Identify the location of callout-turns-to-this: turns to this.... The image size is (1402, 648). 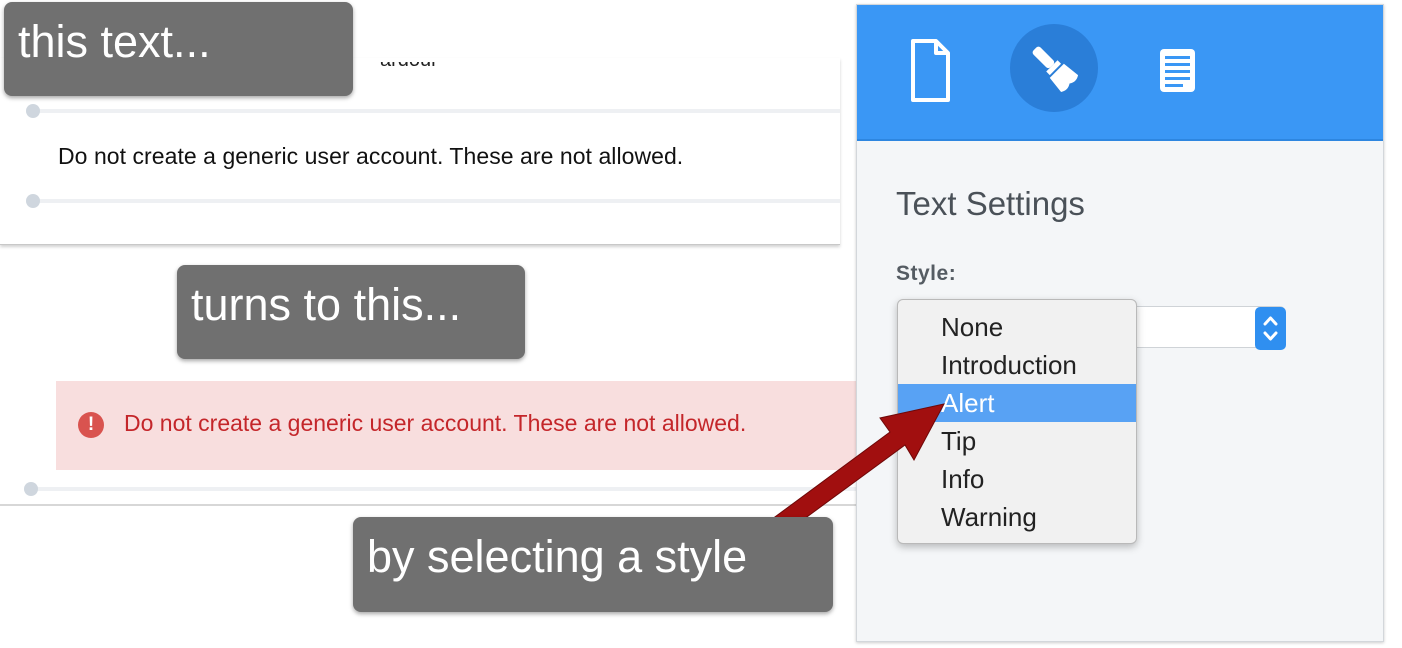
(351, 312).